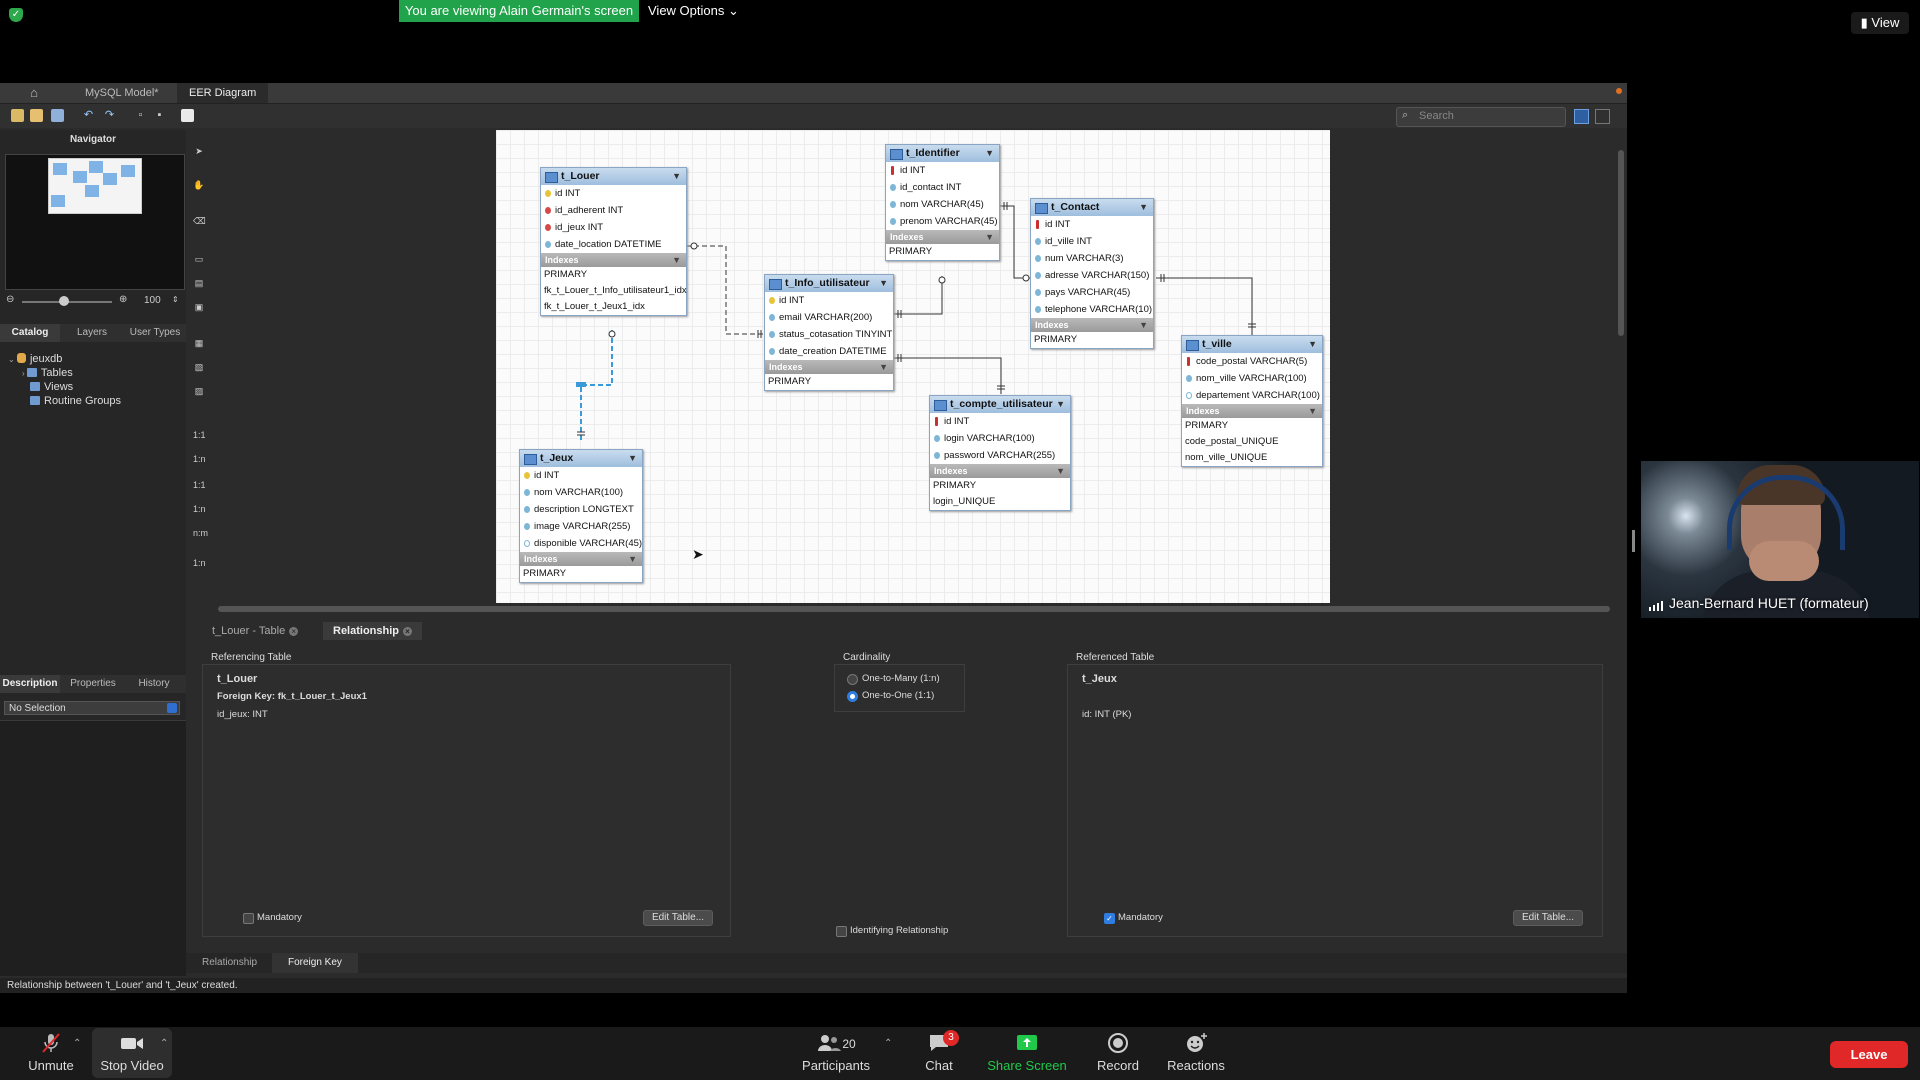  I want to click on leave-button: Leave, so click(1869, 1054).